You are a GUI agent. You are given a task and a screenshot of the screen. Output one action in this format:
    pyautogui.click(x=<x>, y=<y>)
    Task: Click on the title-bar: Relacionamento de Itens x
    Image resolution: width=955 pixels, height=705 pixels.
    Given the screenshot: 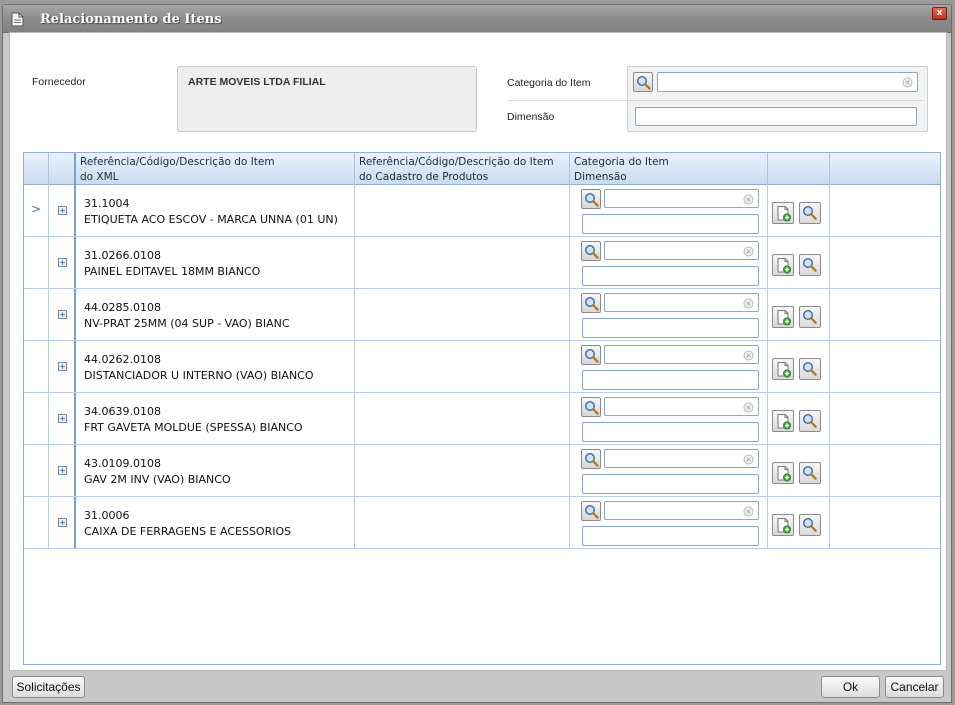 What is the action you would take?
    pyautogui.click(x=477, y=19)
    